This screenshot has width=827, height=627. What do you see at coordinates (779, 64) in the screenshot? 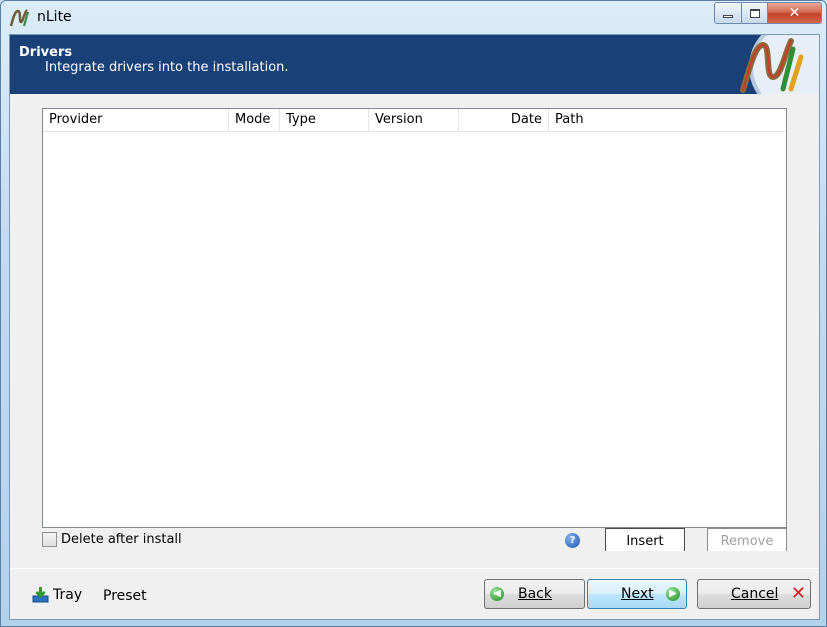
I see `nlite-logo` at bounding box center [779, 64].